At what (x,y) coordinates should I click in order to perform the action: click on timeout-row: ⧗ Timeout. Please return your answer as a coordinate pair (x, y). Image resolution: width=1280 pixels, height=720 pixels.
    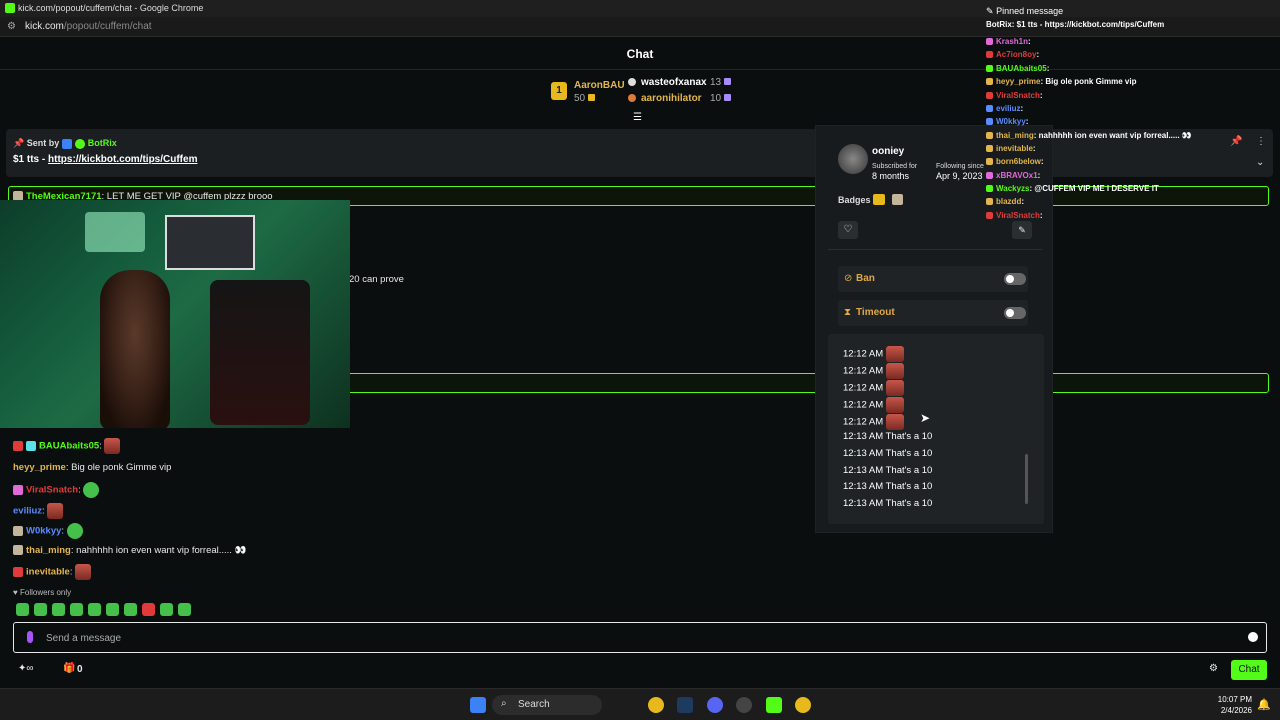
    Looking at the image, I should click on (933, 313).